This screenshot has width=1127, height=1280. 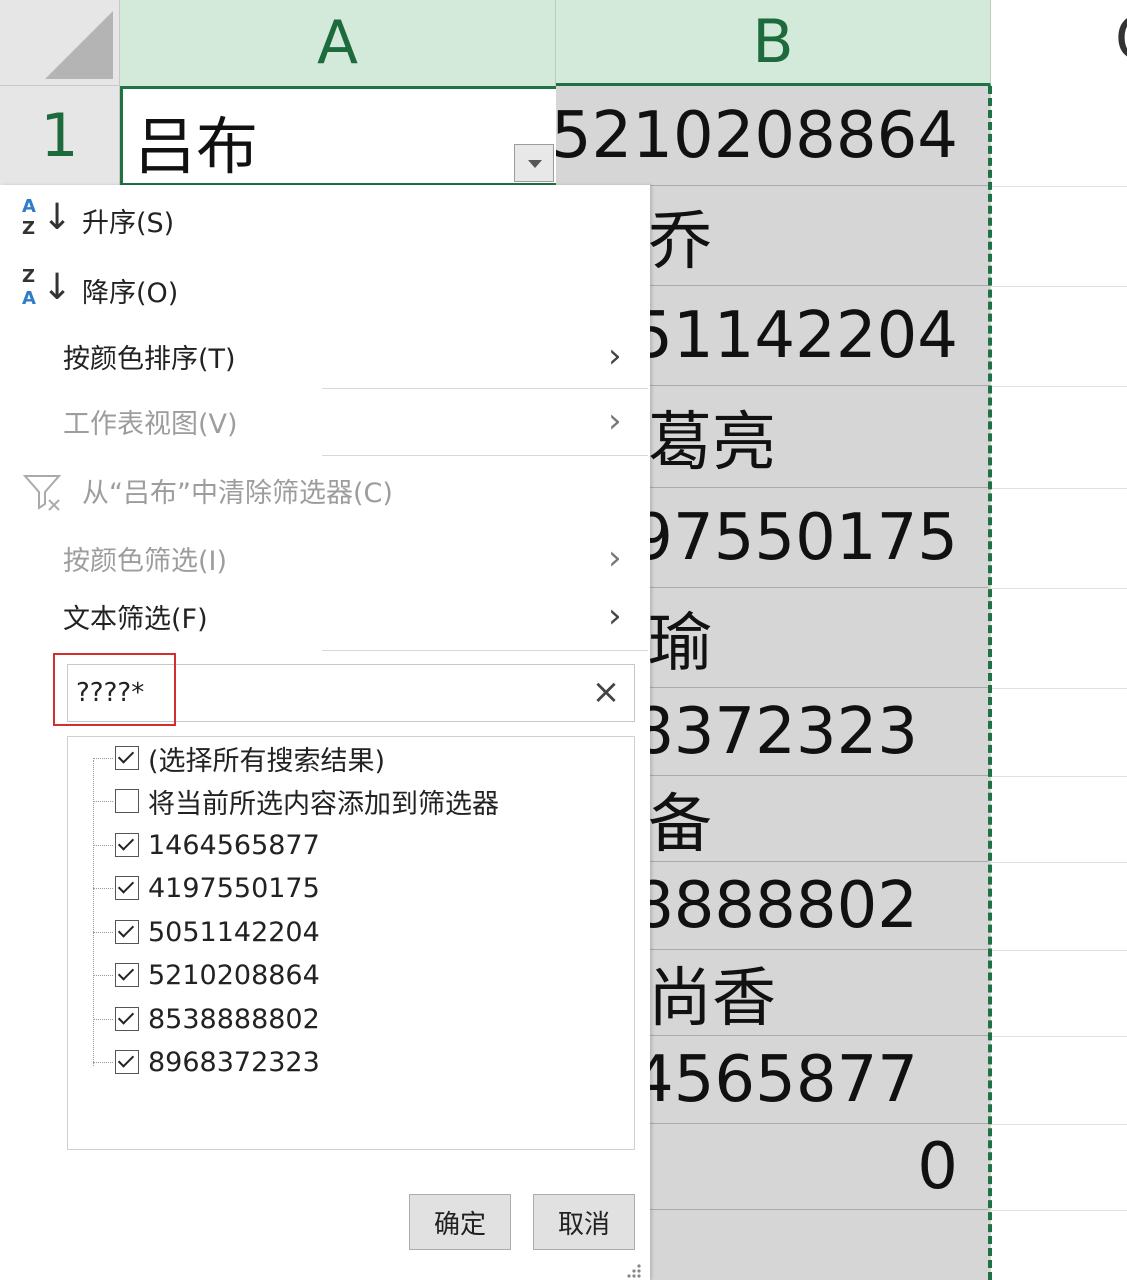 I want to click on column-header-c: C, so click(x=1059, y=43).